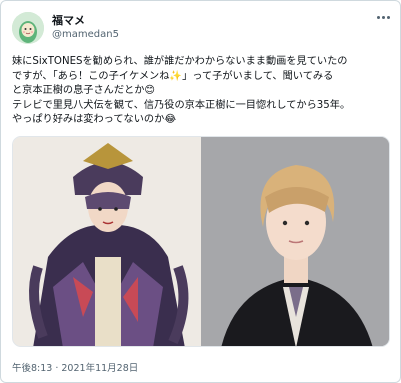 Image resolution: width=401 pixels, height=383 pixels. I want to click on tweet-line: テレビで里見八犬伝を観て、信乃役の京本正樹に一目惚れしてから35年。, so click(181, 105).